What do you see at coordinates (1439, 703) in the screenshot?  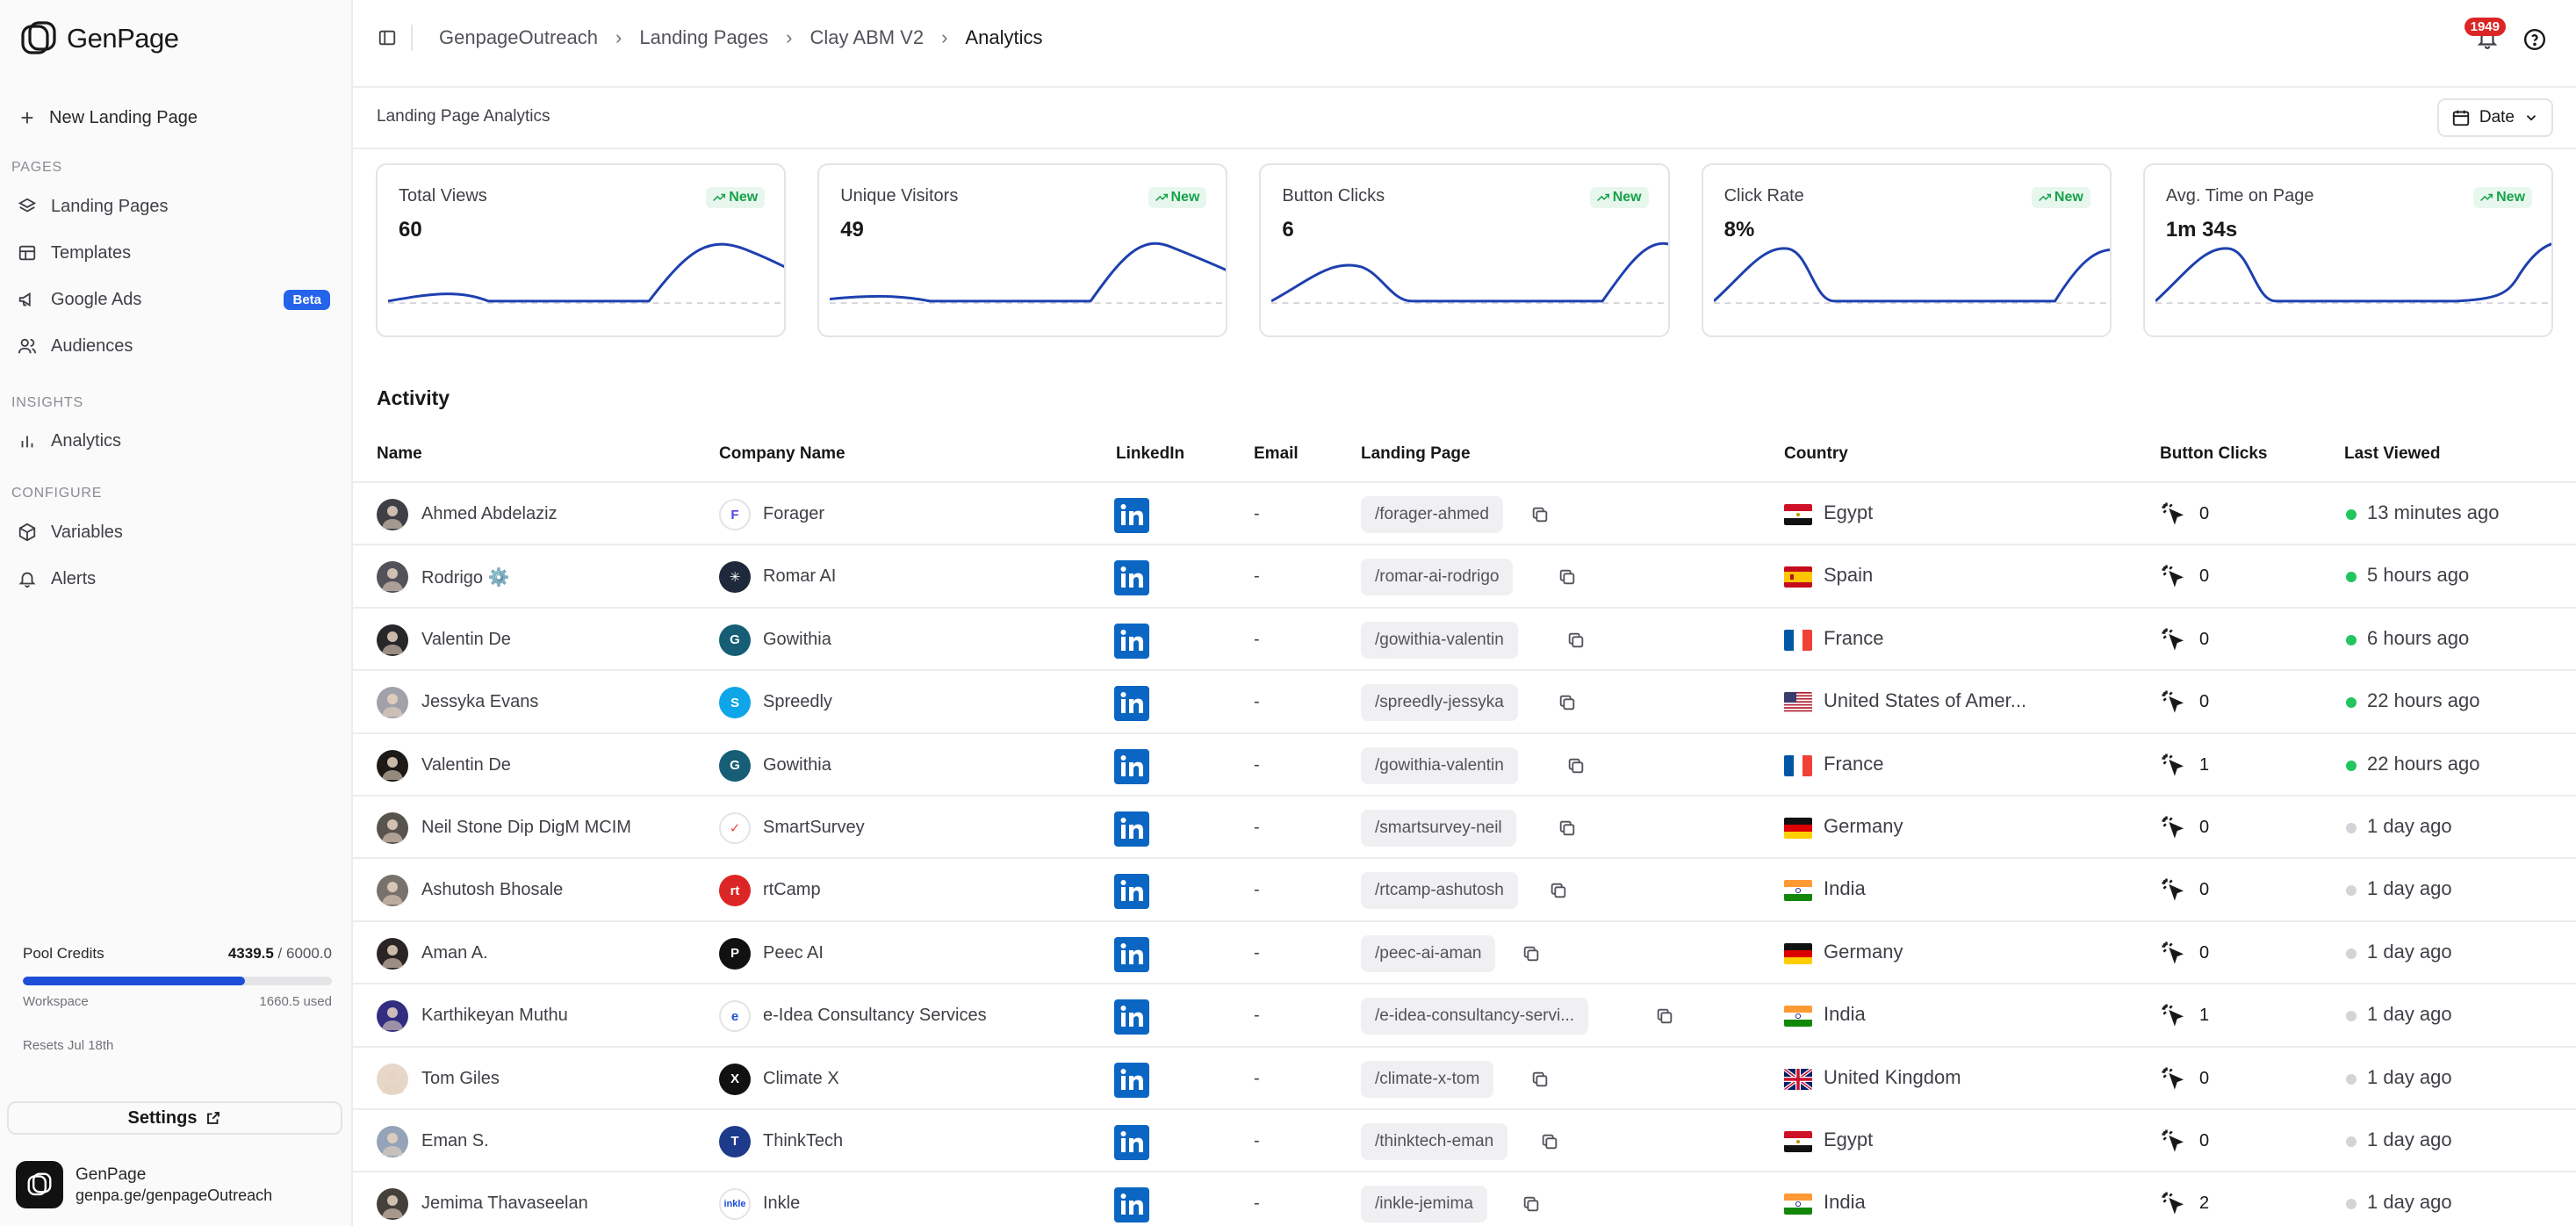 I see `landing-page-link: /spreedly-jessyka` at bounding box center [1439, 703].